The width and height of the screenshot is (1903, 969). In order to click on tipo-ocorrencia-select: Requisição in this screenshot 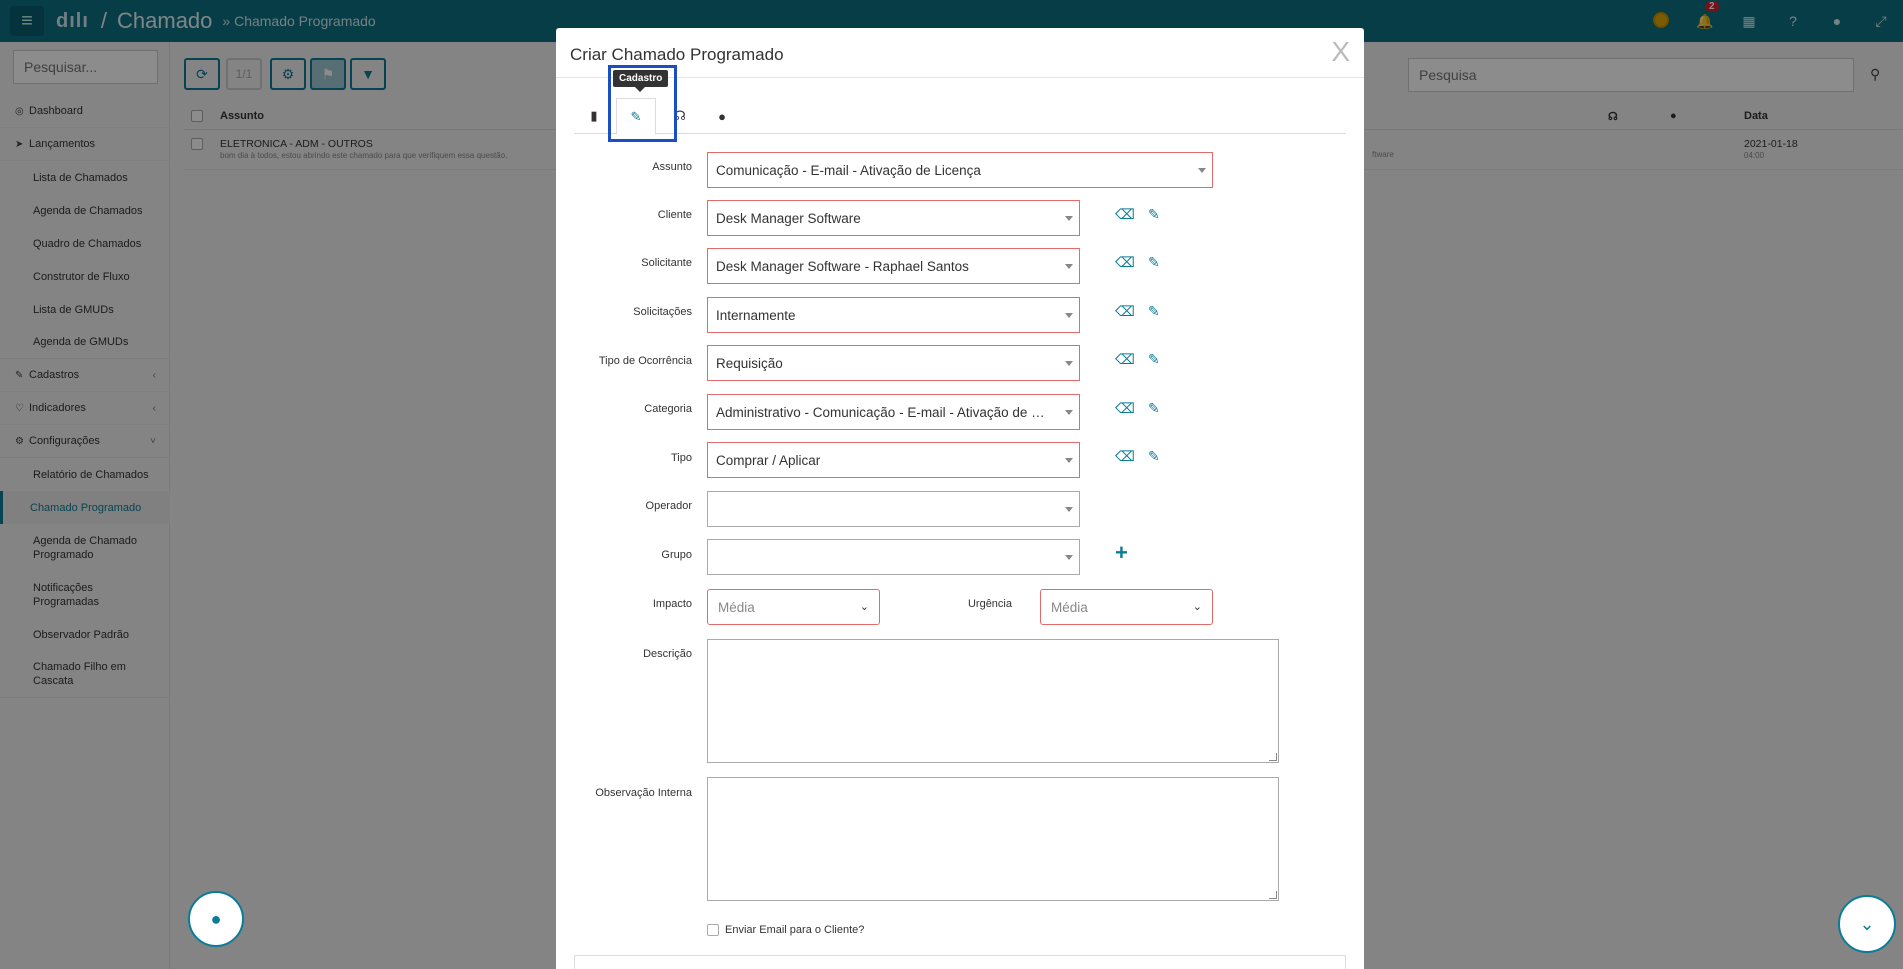, I will do `click(893, 363)`.